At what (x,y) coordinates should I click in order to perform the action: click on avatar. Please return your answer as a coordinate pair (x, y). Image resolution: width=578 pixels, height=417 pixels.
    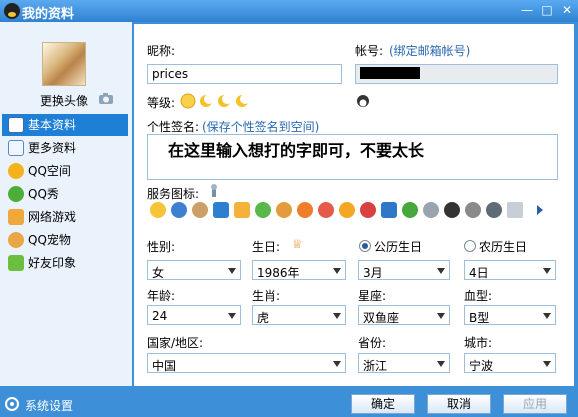
    Looking at the image, I should click on (64, 64).